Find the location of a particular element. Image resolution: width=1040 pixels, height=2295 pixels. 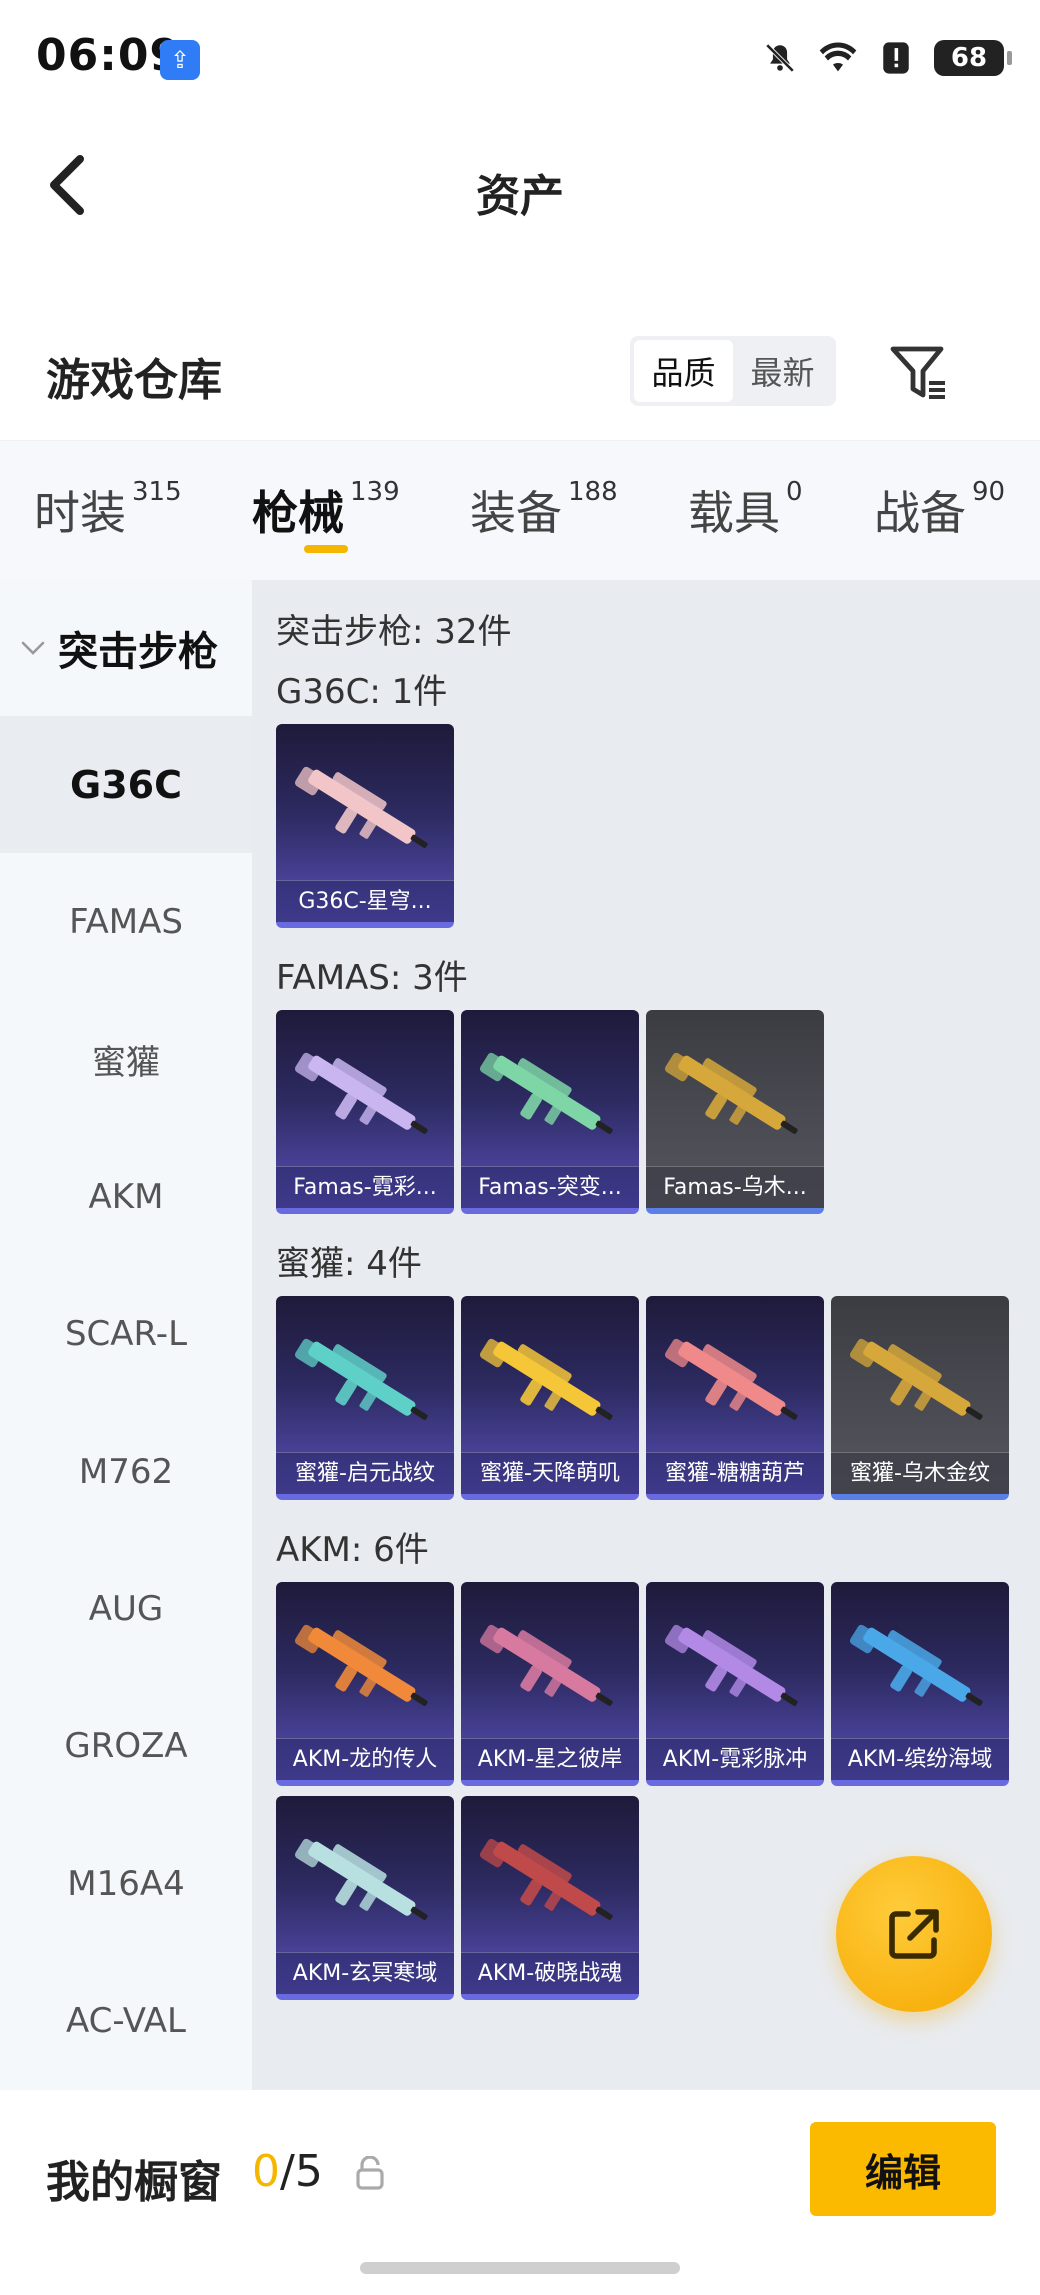

edit-button: 编辑 is located at coordinates (903, 2169).